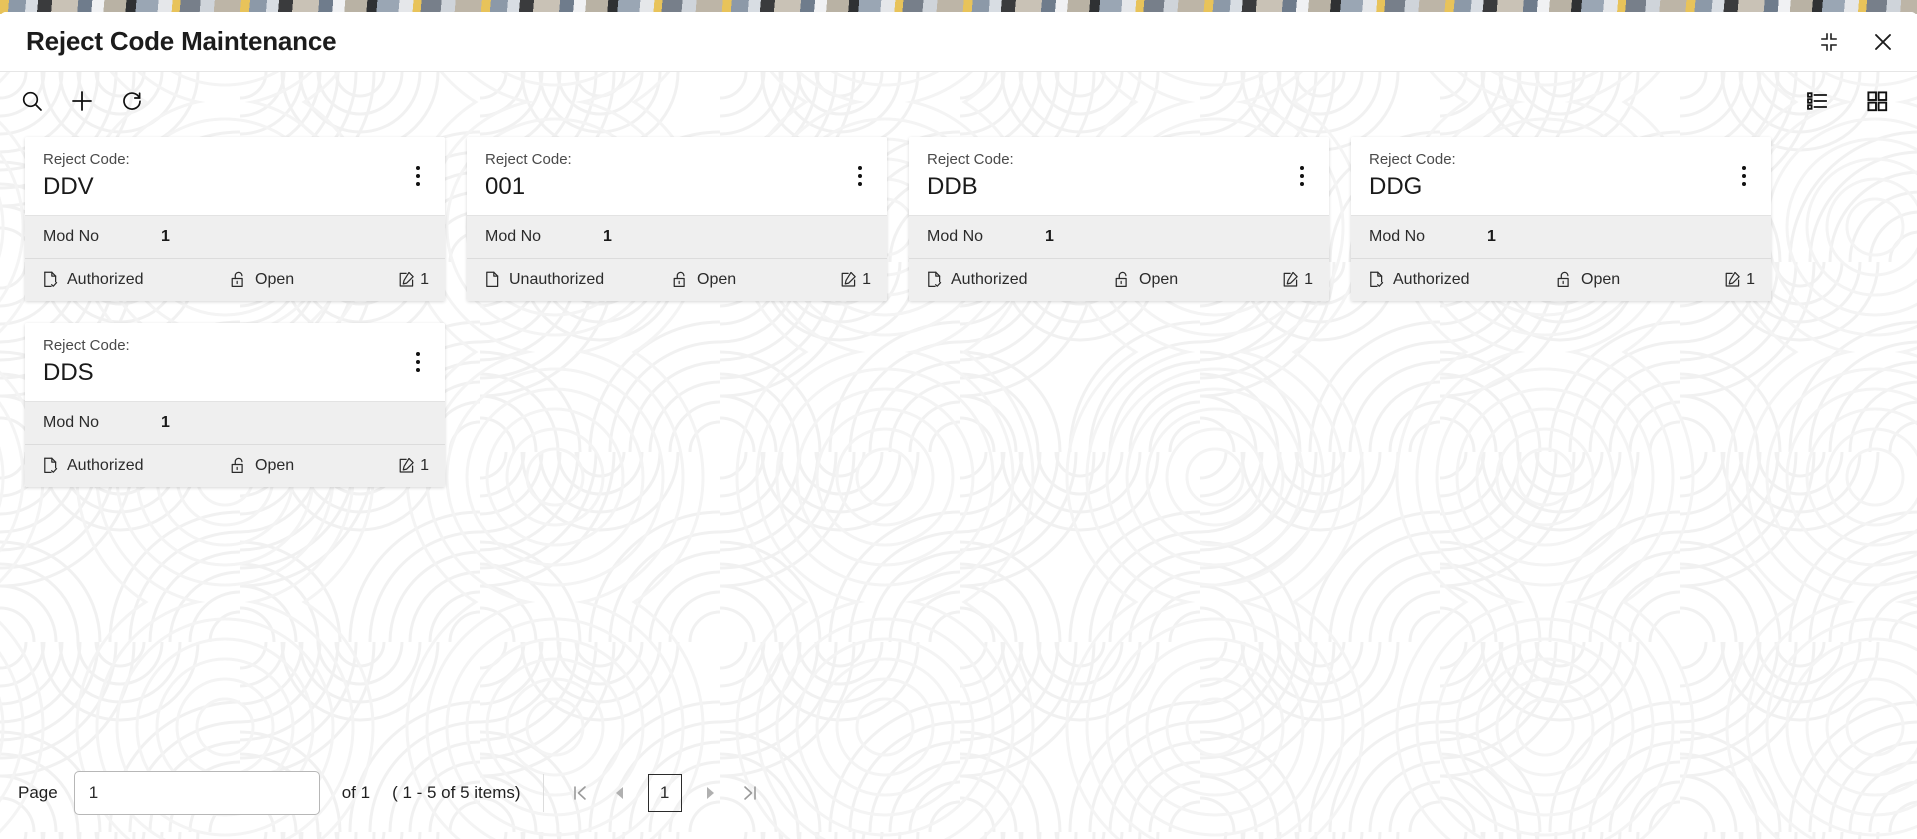 This screenshot has width=1917, height=839. What do you see at coordinates (557, 279) in the screenshot?
I see `card-auth-status-label: Unauthorized` at bounding box center [557, 279].